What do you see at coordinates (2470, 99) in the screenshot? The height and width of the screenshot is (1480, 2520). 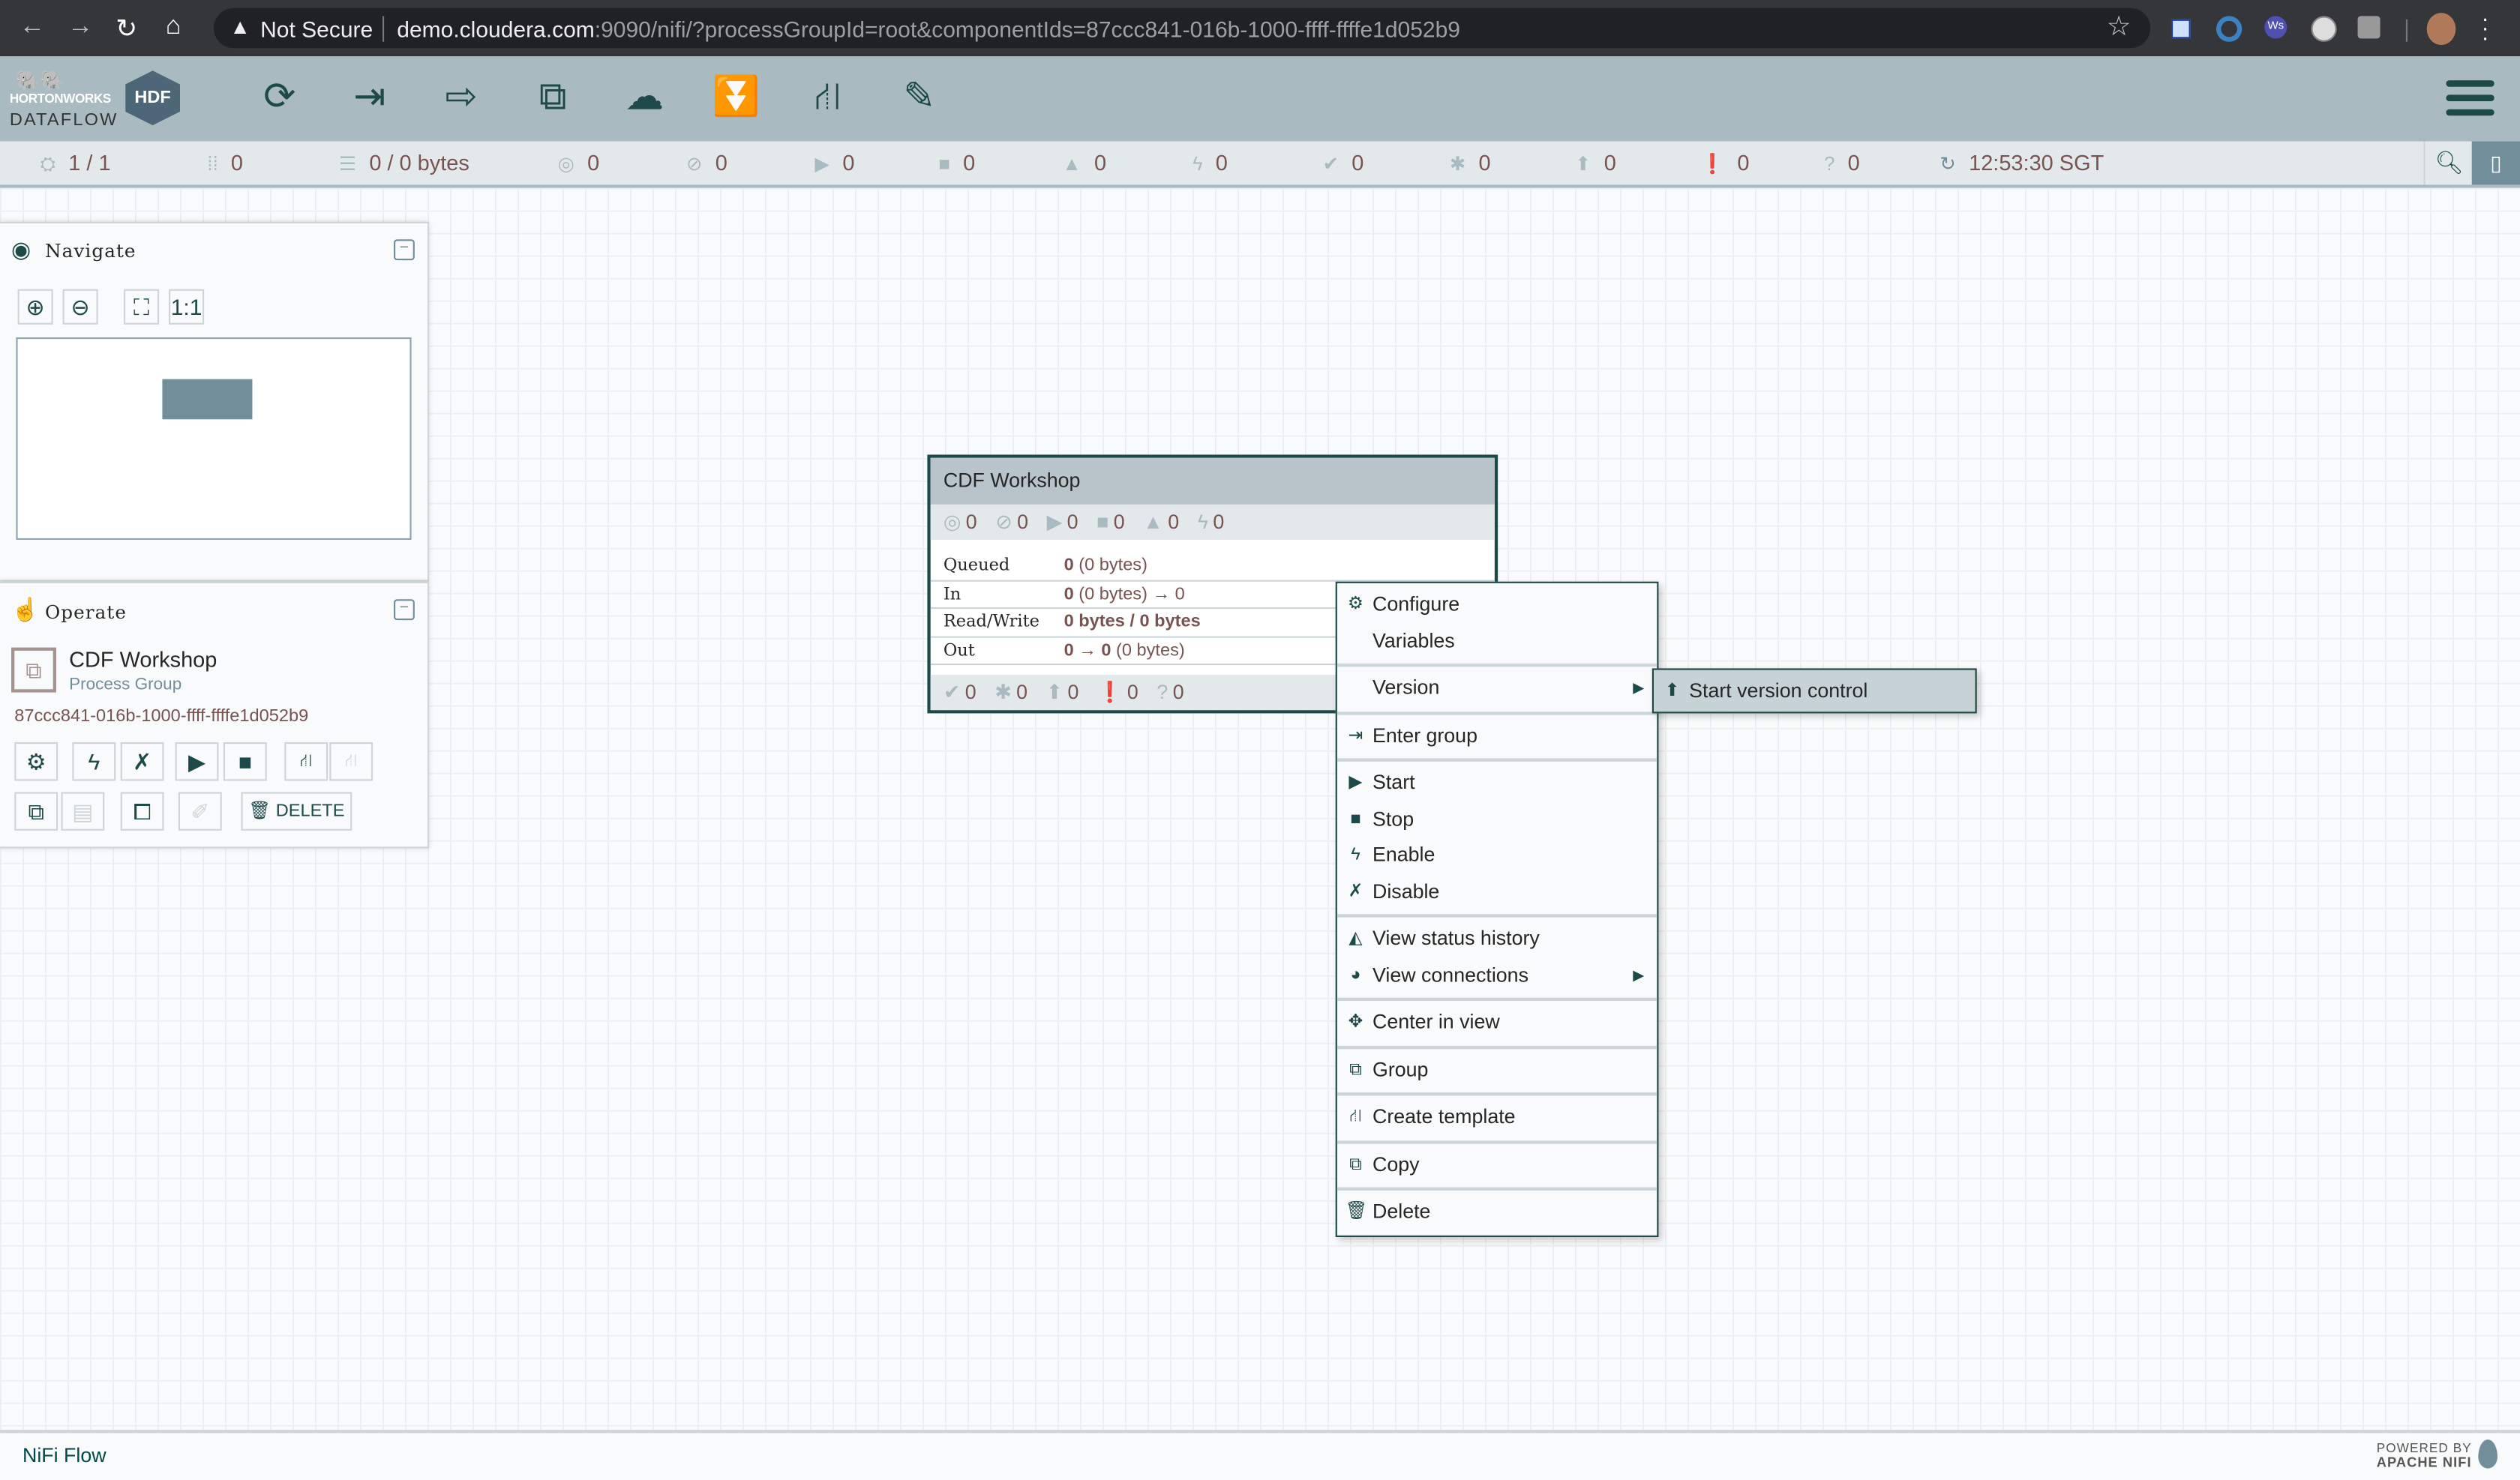 I see `global-menu-button` at bounding box center [2470, 99].